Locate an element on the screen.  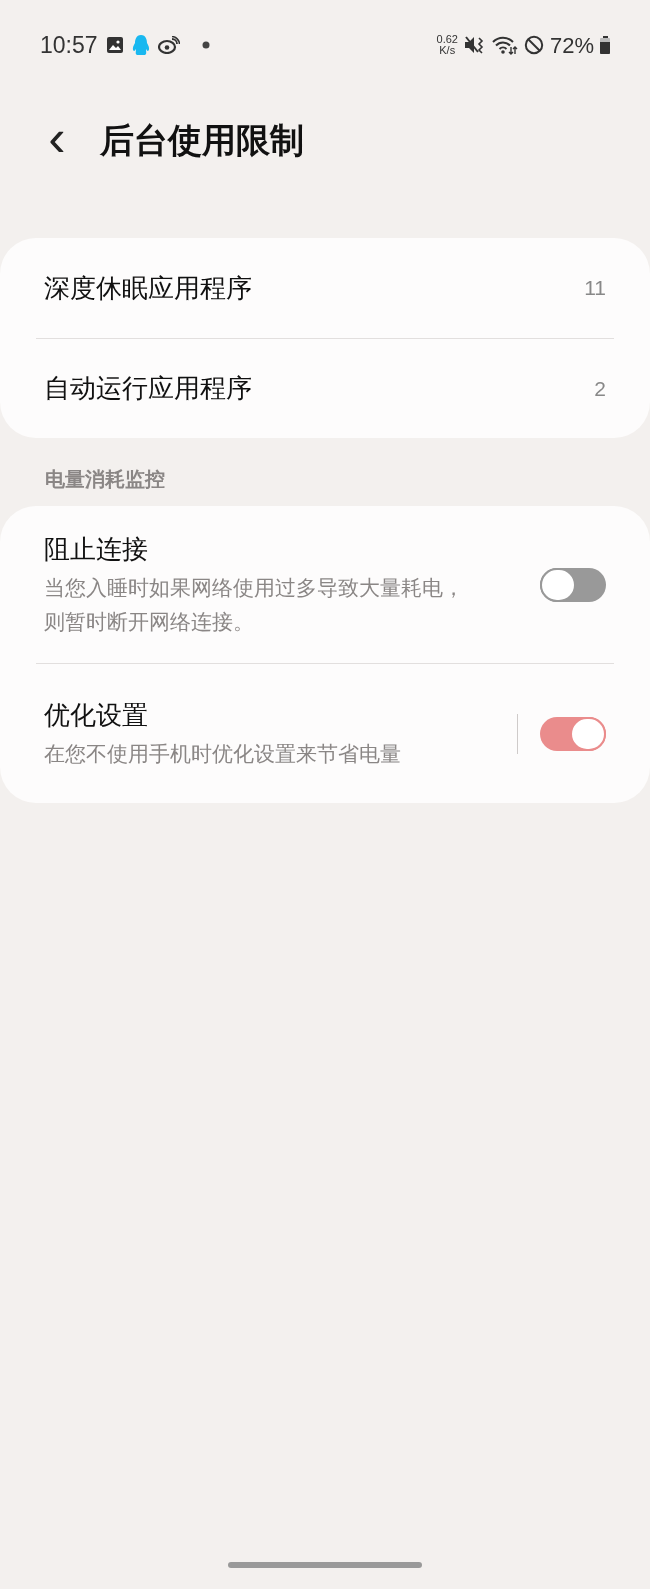
row-label: 深度休眠应用程序 is located at coordinates (148, 288).